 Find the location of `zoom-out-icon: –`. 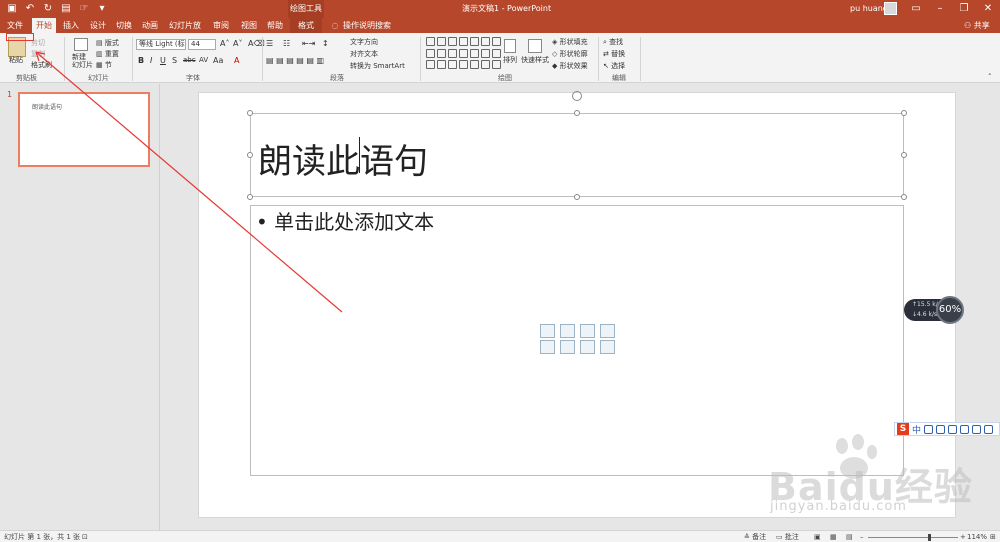

zoom-out-icon: – is located at coordinates (862, 536).